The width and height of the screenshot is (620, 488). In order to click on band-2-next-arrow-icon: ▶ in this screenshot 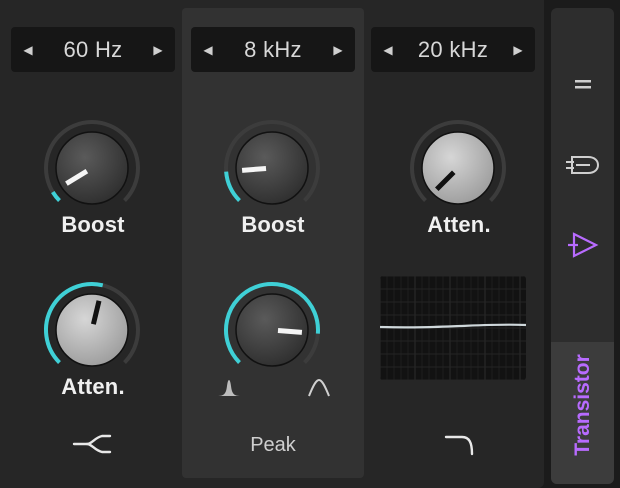, I will do `click(338, 50)`.